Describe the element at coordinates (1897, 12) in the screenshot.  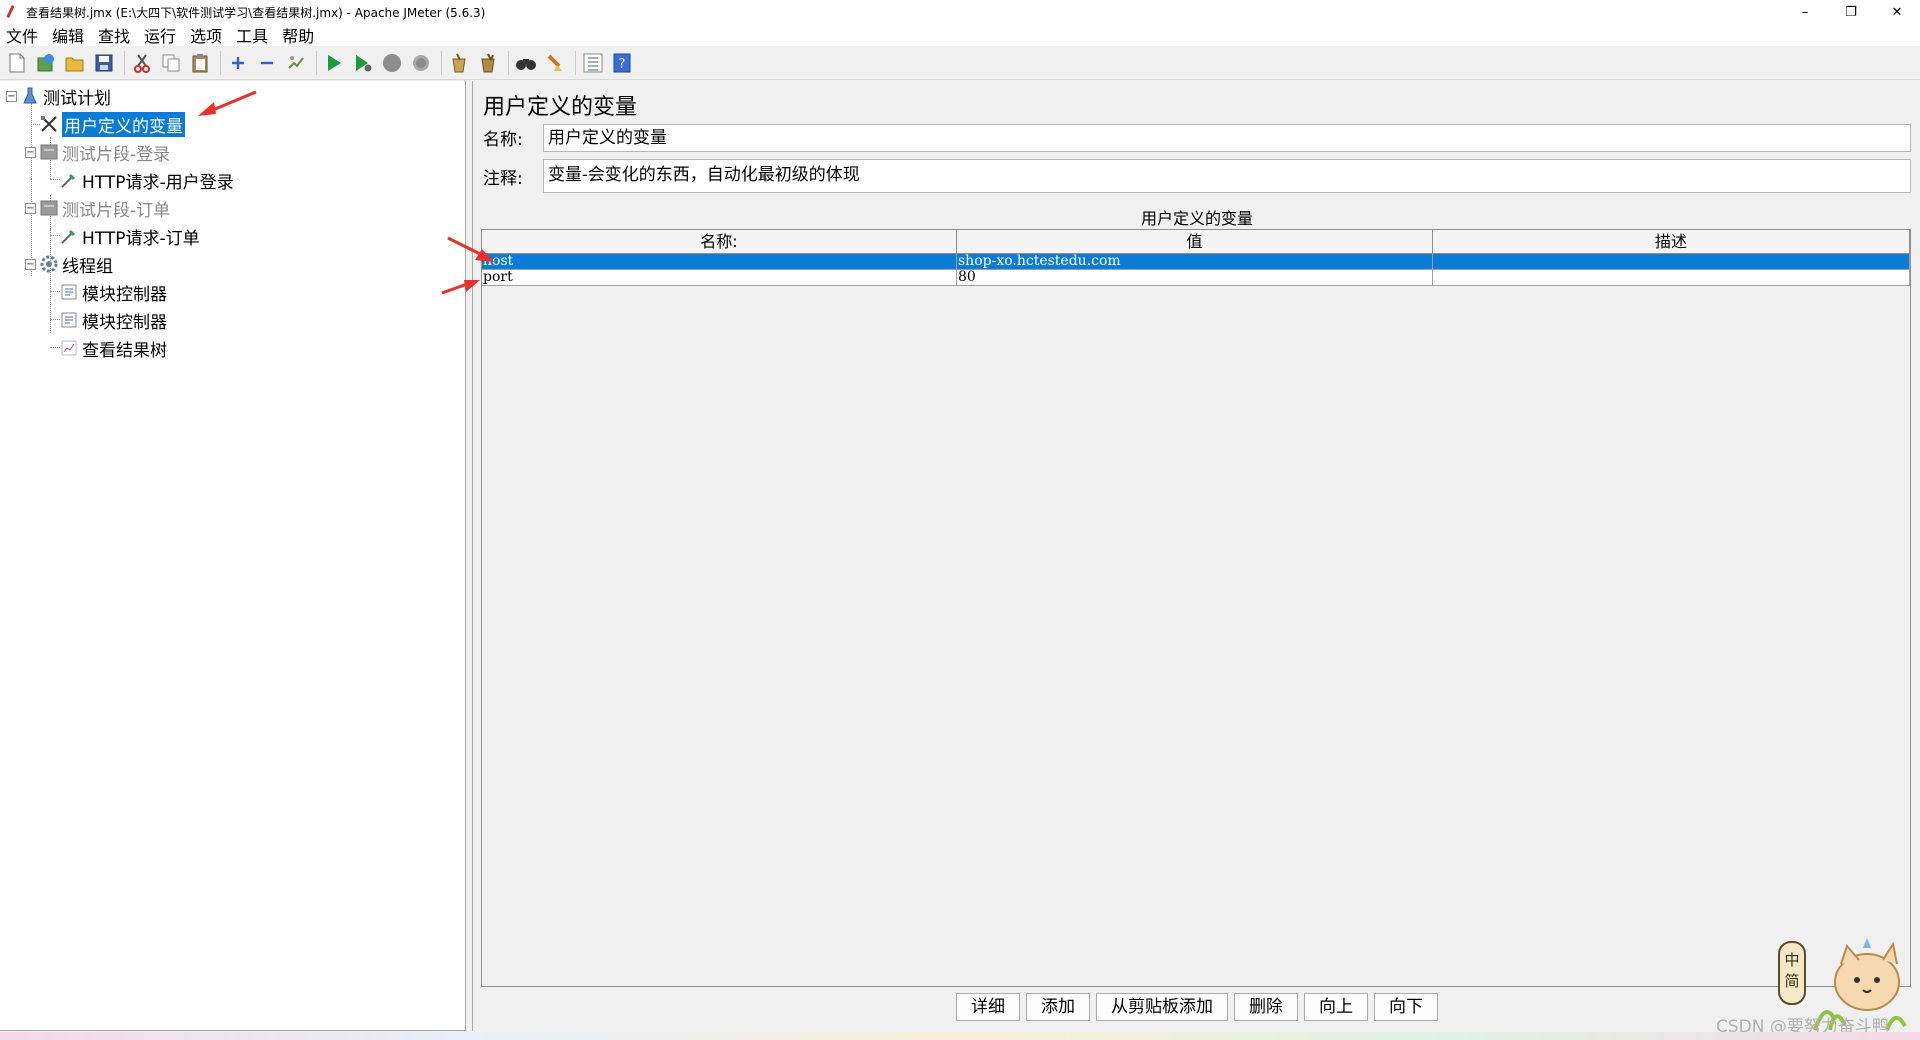
I see `close-button: ✕` at that location.